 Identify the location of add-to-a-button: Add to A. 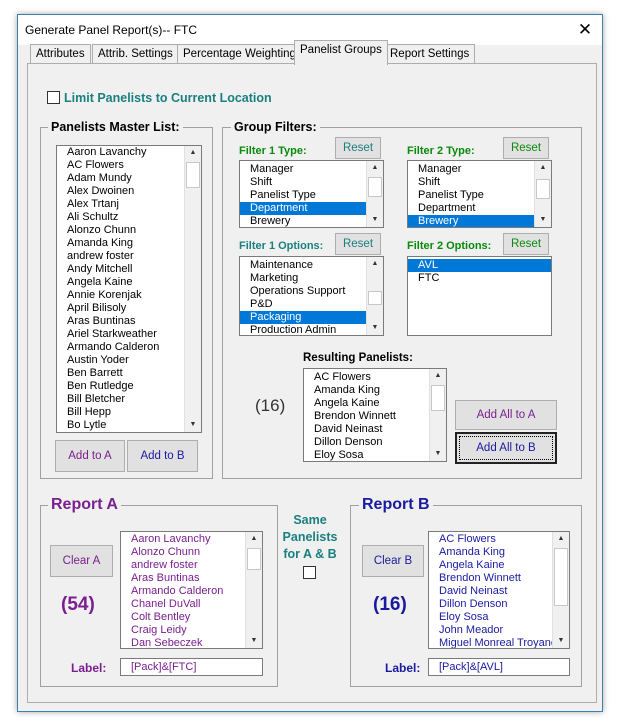
(90, 456).